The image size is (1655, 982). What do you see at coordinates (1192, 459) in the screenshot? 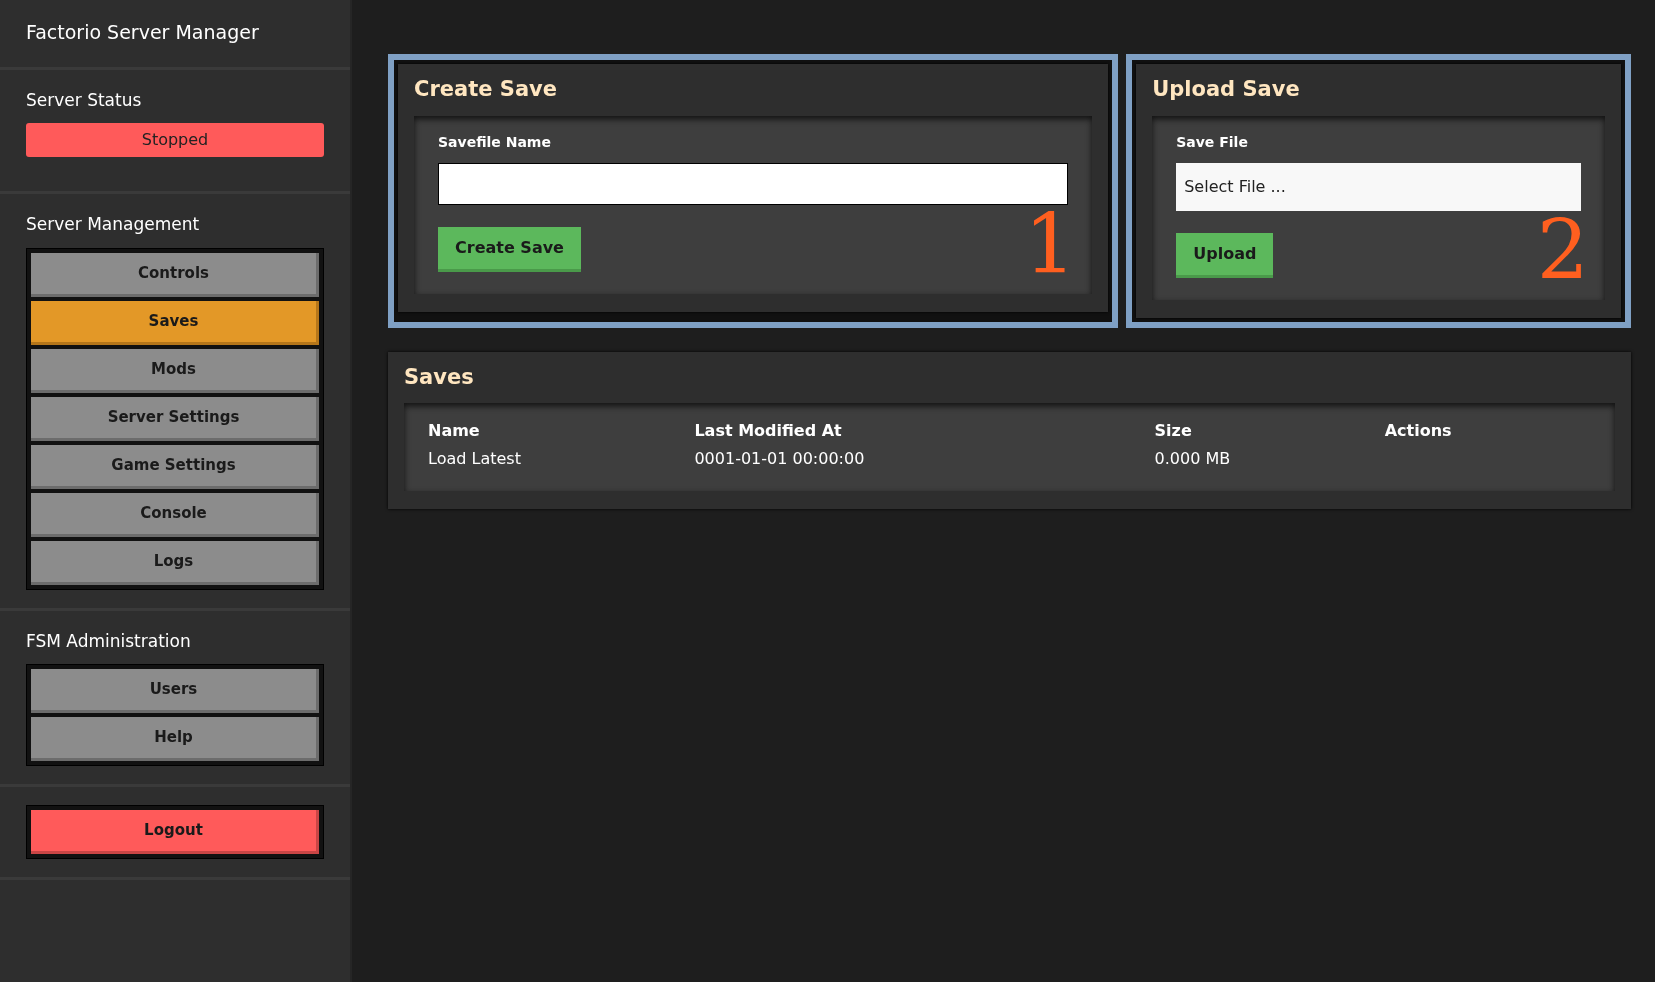
I see `table-cell-text: 0.000 MB` at bounding box center [1192, 459].